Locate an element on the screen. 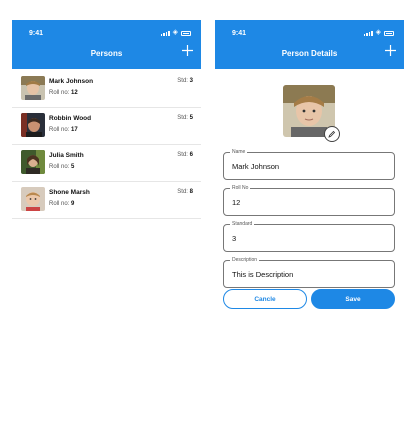  add-button is located at coordinates (390, 52).